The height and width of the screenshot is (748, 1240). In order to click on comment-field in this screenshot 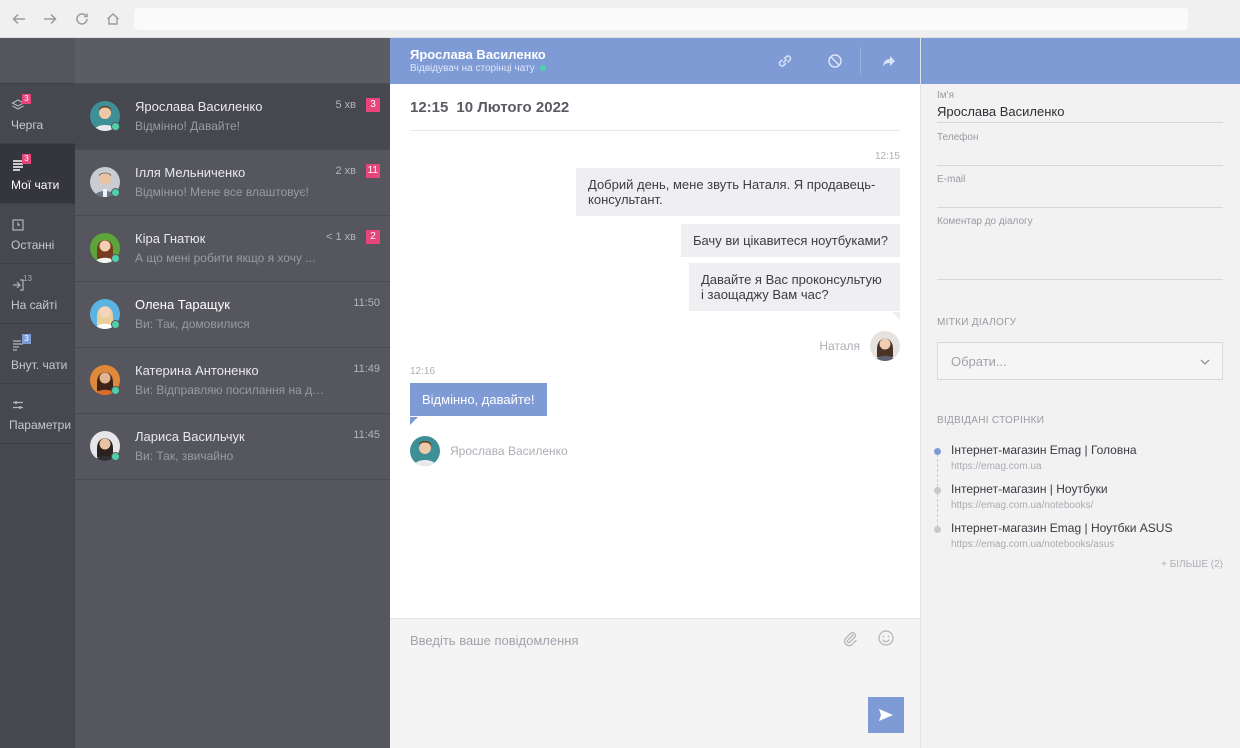, I will do `click(1080, 250)`.